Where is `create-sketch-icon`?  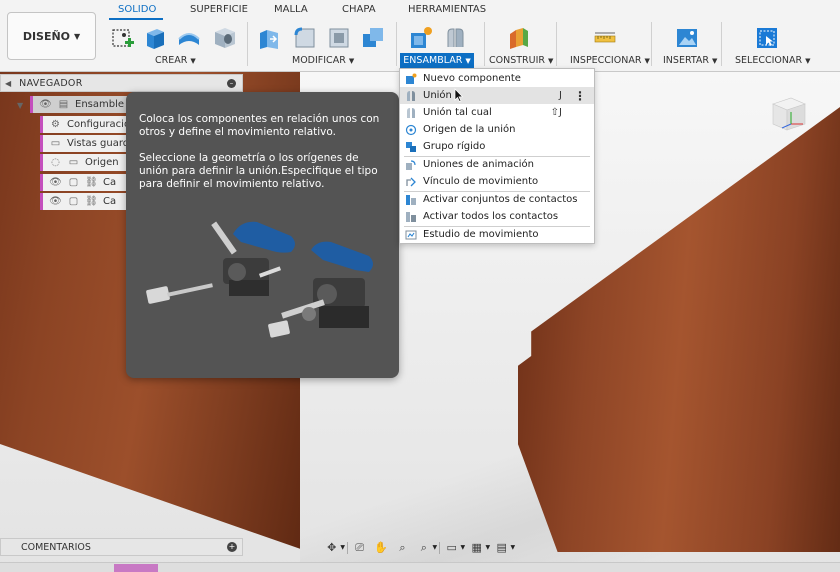
create-sketch-icon is located at coordinates (123, 38).